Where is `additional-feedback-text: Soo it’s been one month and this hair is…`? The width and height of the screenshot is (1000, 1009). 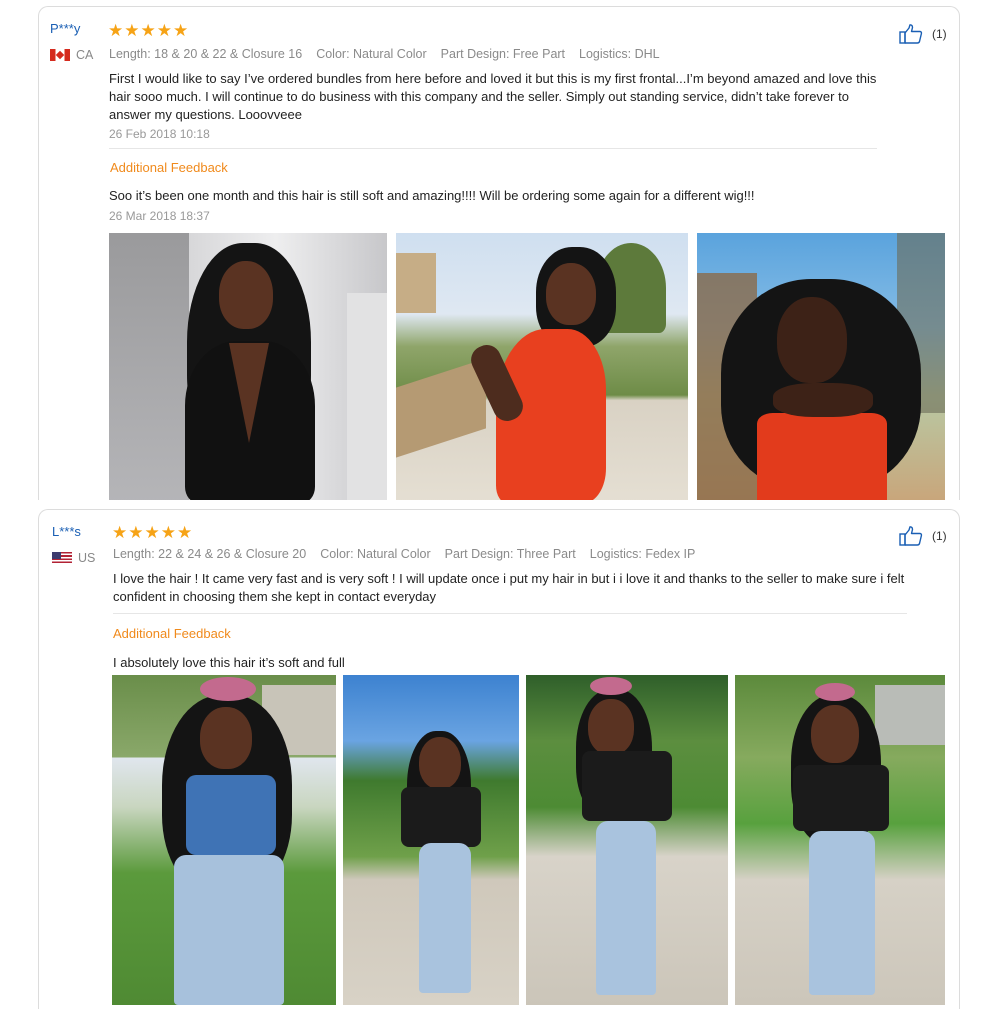
additional-feedback-text: Soo it’s been one month and this hair is… is located at coordinates (432, 195).